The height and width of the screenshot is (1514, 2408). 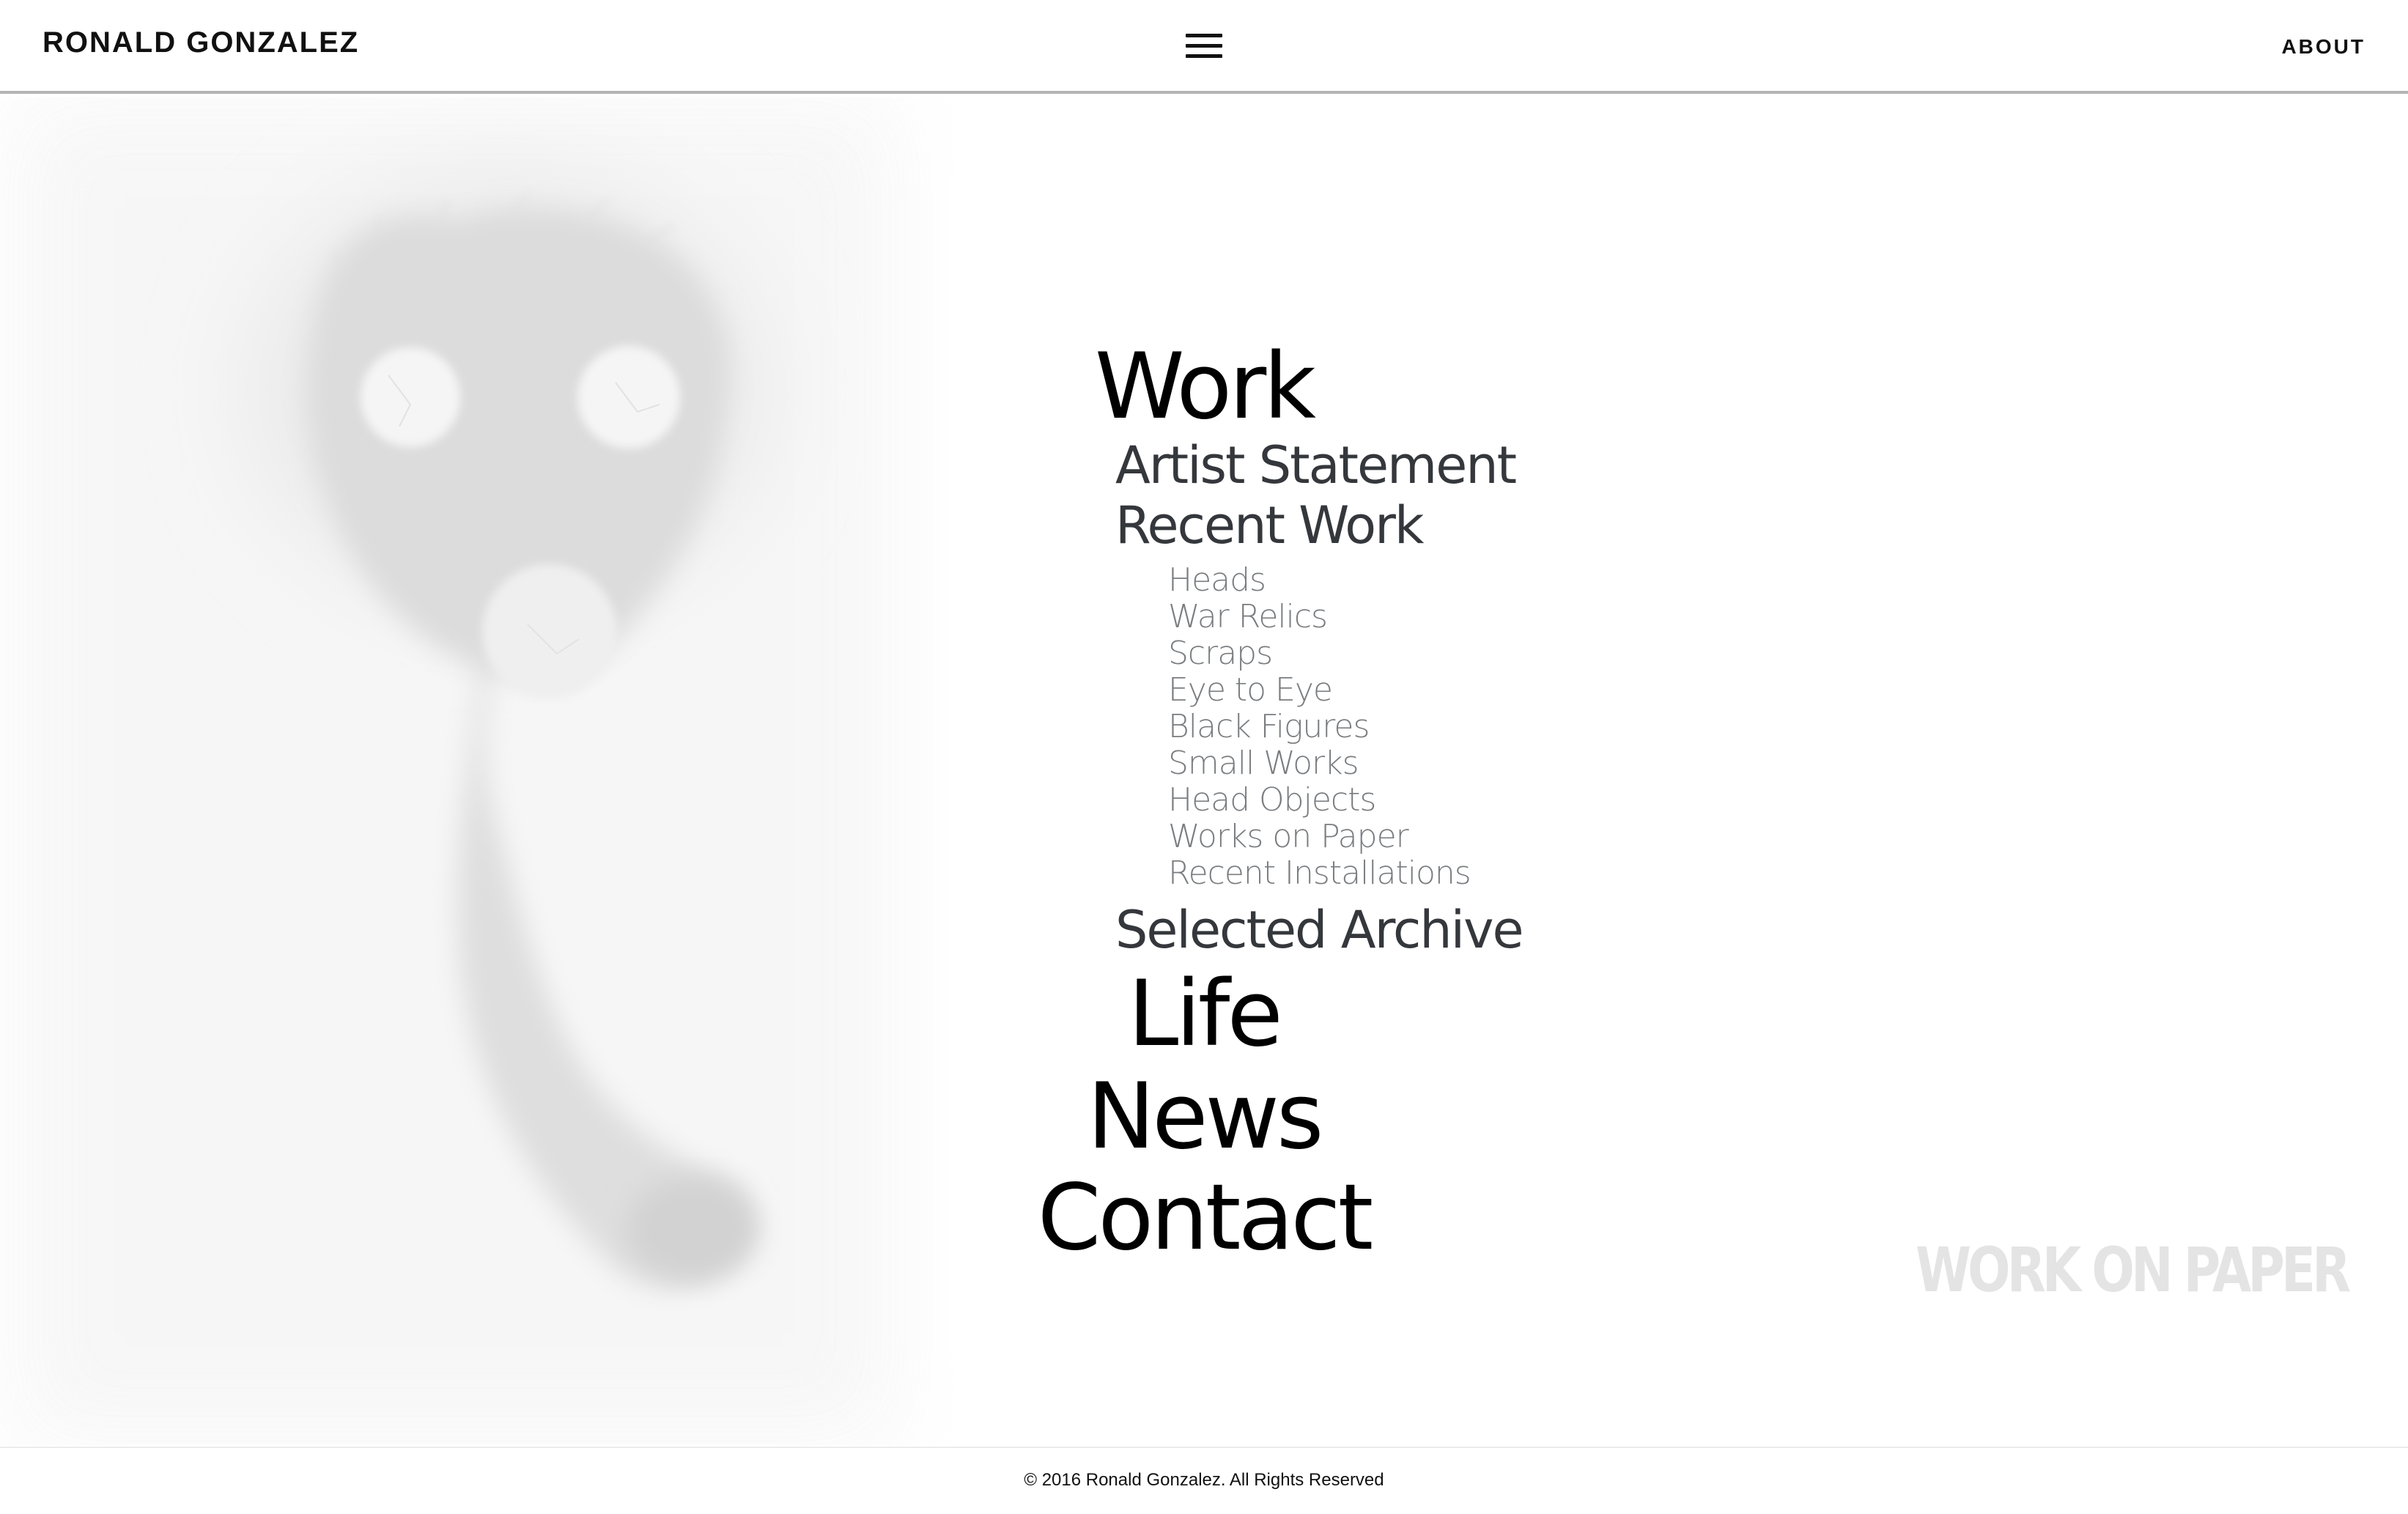 What do you see at coordinates (1205, 1116) in the screenshot?
I see `nav-news: News` at bounding box center [1205, 1116].